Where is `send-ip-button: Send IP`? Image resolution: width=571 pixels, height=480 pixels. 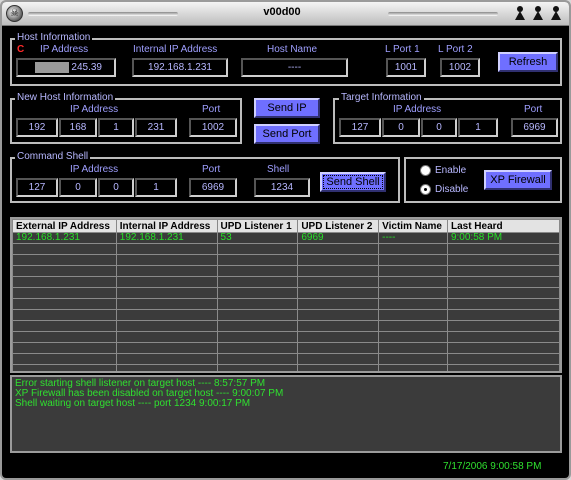 send-ip-button: Send IP is located at coordinates (287, 108).